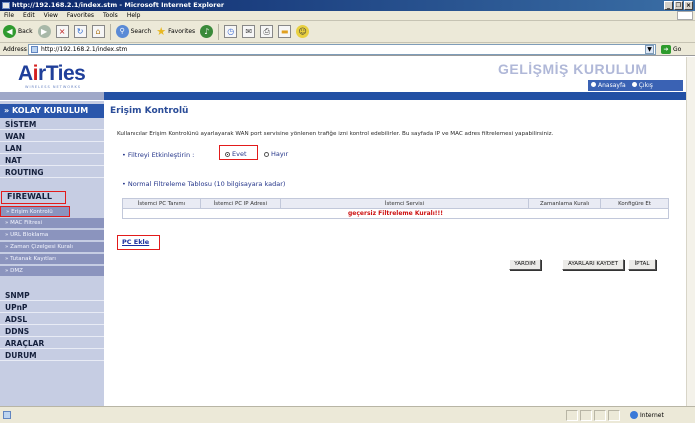  What do you see at coordinates (52, 331) in the screenshot?
I see `sidebar-item-ddns: DDNS` at bounding box center [52, 331].